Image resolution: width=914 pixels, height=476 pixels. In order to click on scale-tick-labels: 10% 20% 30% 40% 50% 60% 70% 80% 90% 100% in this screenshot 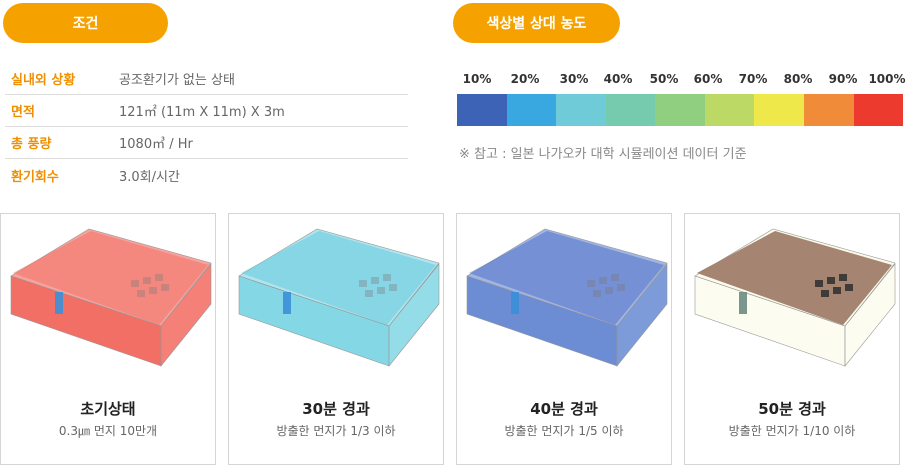, I will do `click(681, 80)`.